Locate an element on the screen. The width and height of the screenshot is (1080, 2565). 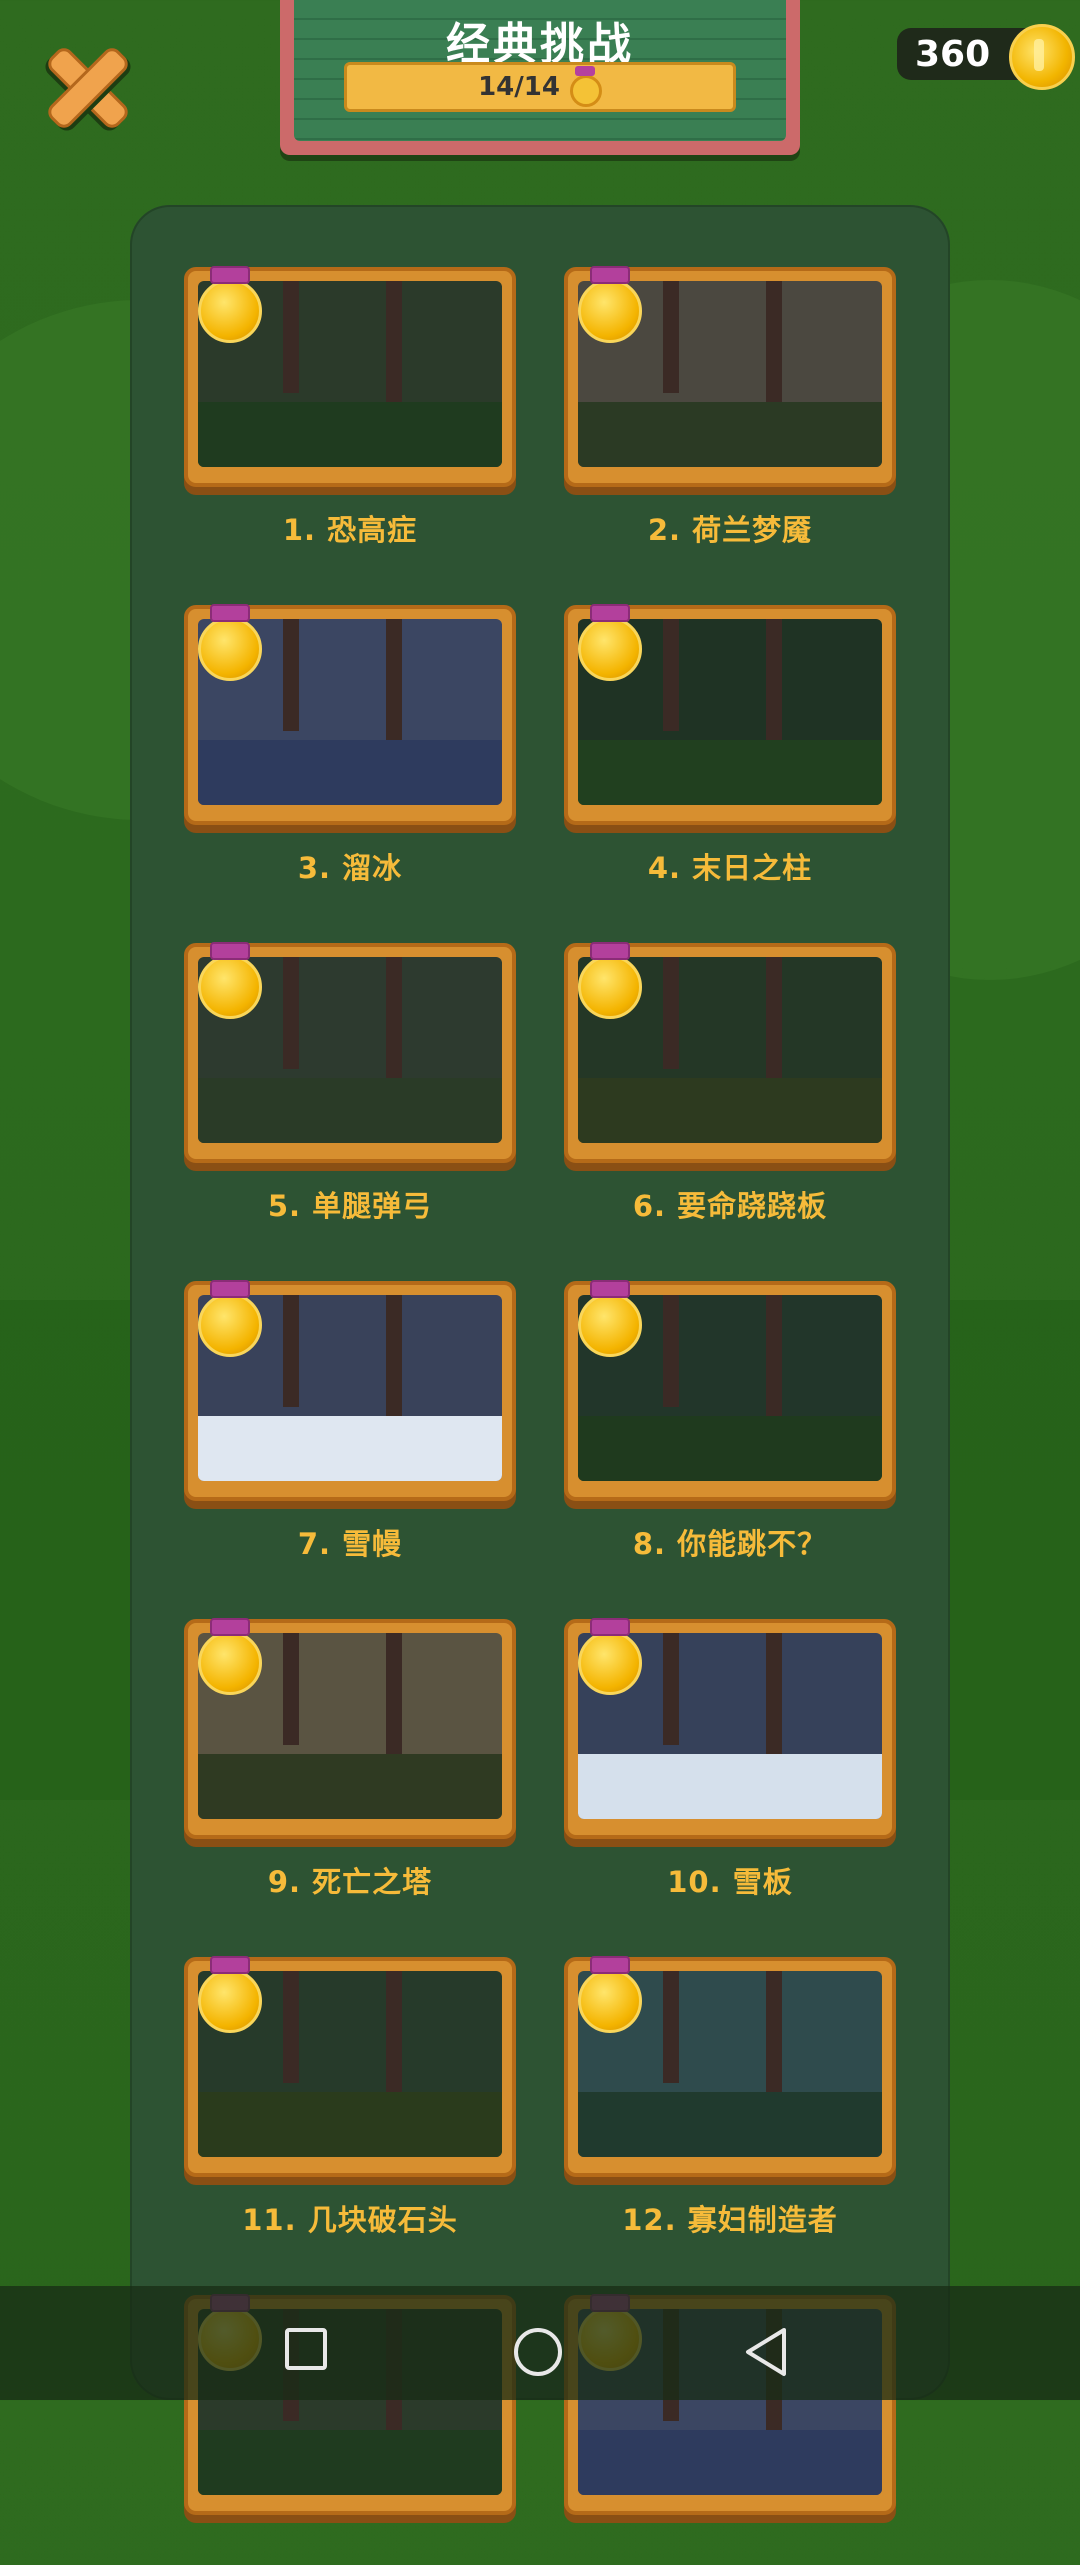
level-label: 9. 死亡之塔 is located at coordinates (350, 1882).